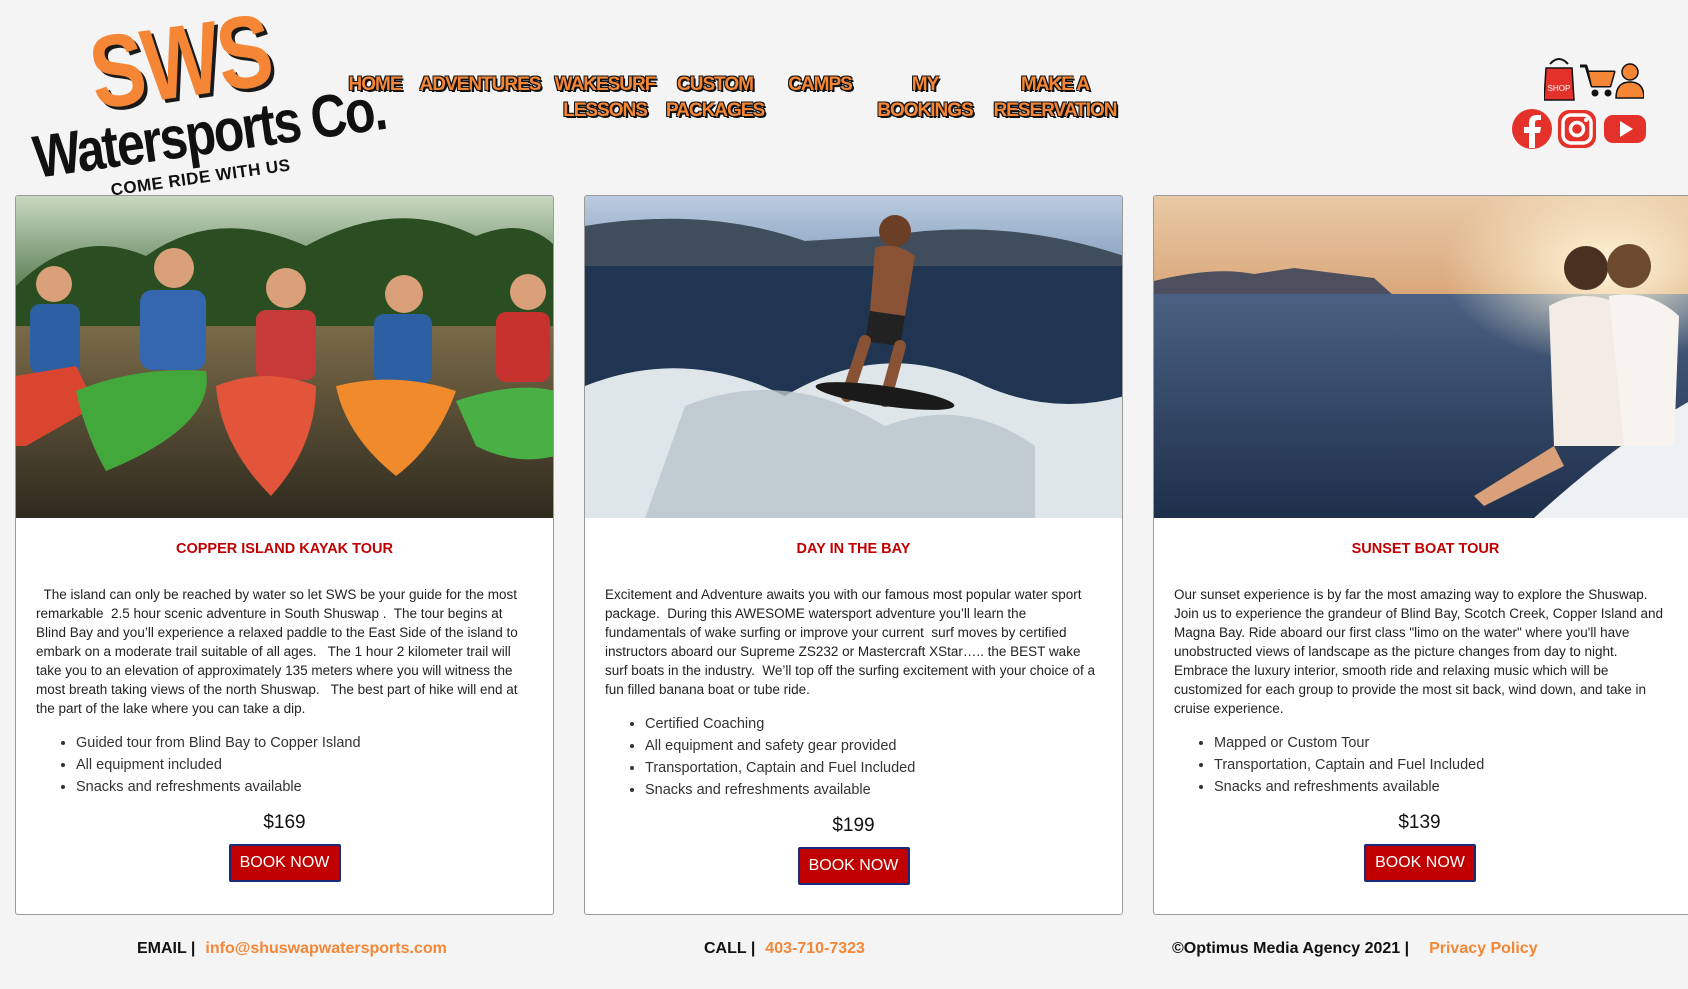  What do you see at coordinates (883, 724) in the screenshot?
I see `list-item: Certified Coaching` at bounding box center [883, 724].